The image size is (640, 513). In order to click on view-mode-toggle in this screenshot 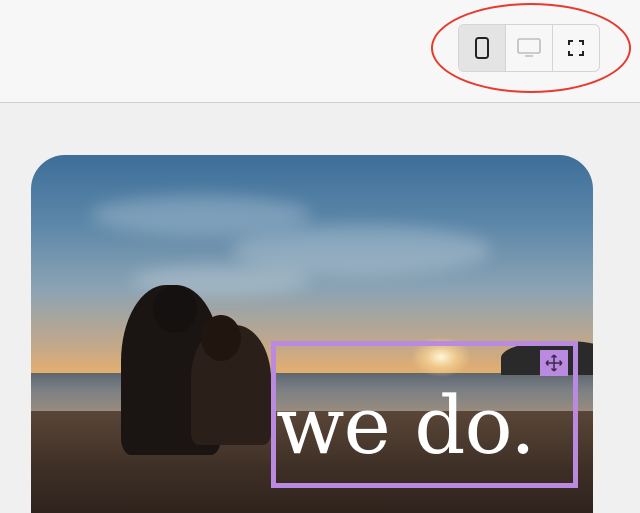, I will do `click(529, 48)`.